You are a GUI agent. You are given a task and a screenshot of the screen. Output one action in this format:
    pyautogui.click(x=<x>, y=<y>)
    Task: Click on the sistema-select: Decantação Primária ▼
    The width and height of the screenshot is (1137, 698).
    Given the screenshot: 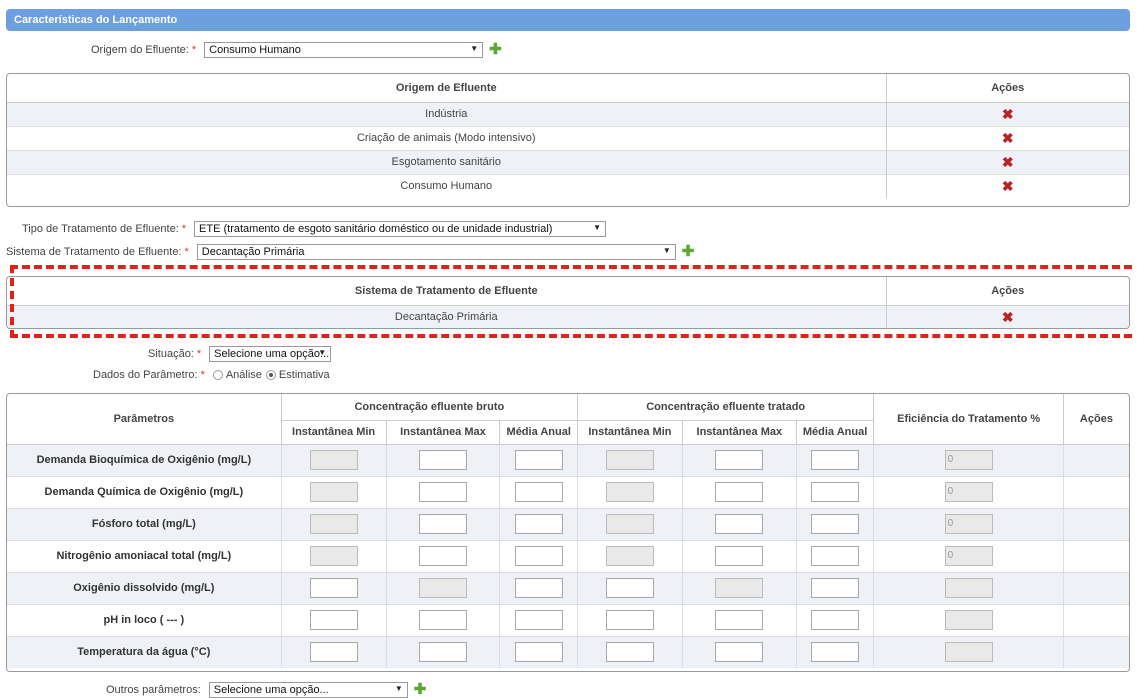 What is the action you would take?
    pyautogui.click(x=436, y=252)
    